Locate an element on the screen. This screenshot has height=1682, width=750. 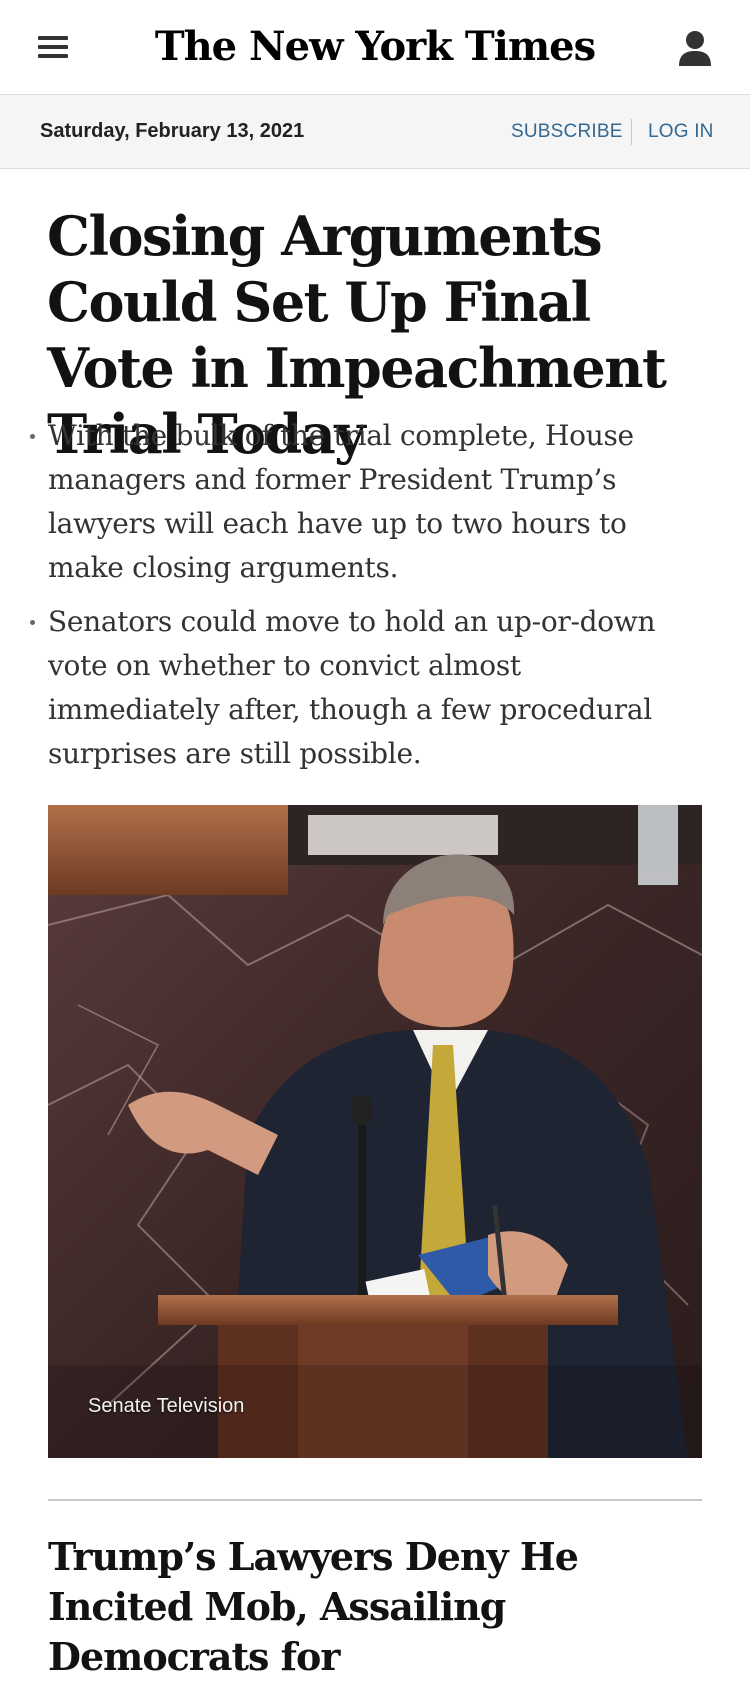
divider is located at coordinates (631, 132).